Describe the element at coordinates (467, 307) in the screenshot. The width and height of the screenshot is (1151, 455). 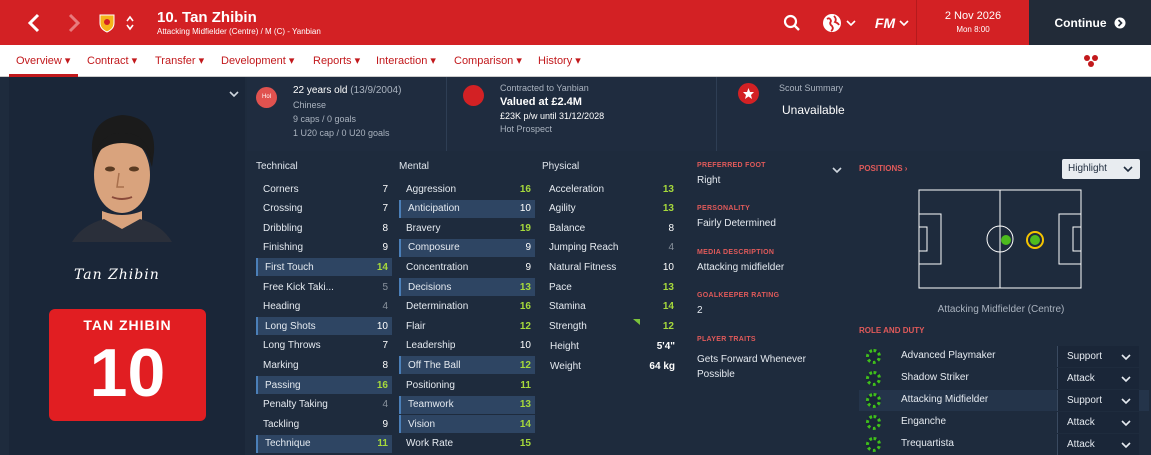
I see `attribute-row: Determination 16` at that location.